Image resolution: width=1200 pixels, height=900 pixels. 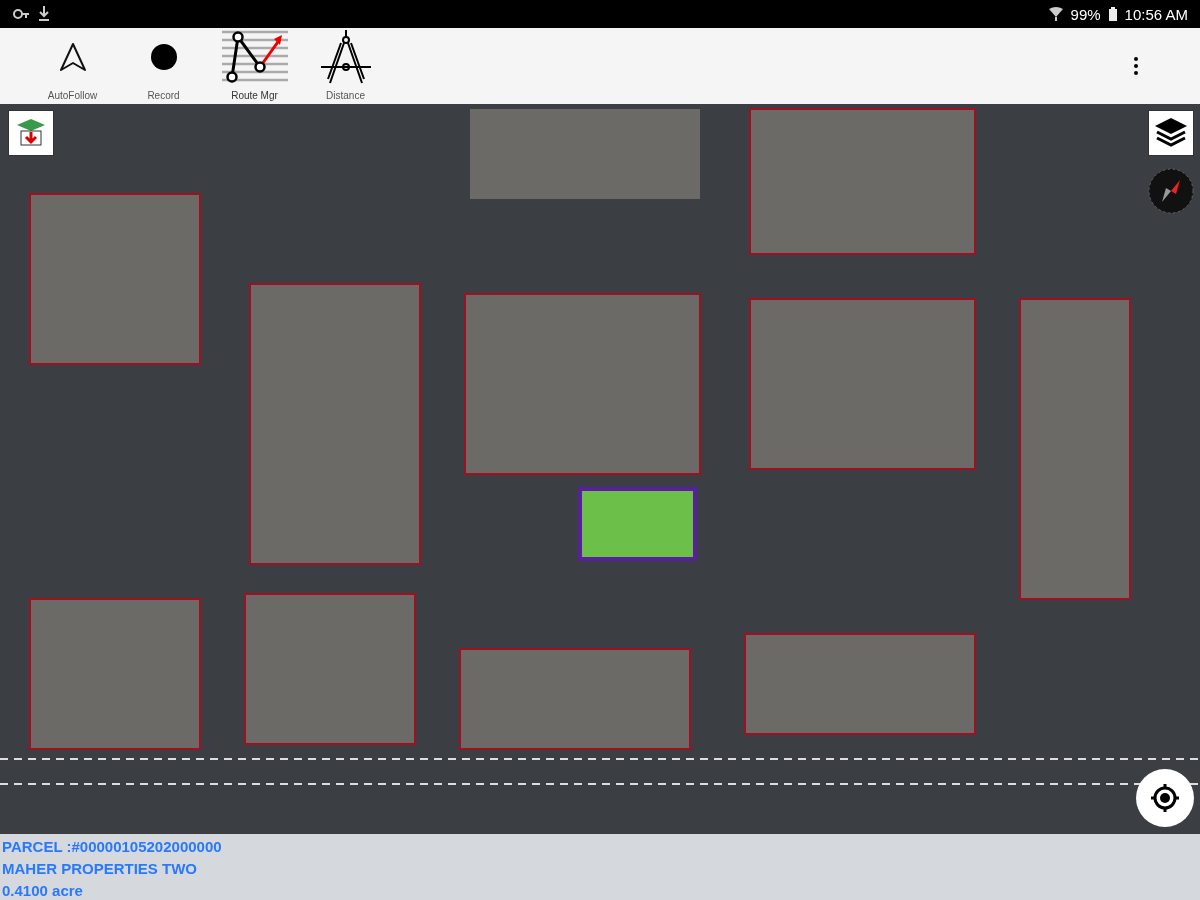 What do you see at coordinates (1055, 14) in the screenshot?
I see `wifi-icon` at bounding box center [1055, 14].